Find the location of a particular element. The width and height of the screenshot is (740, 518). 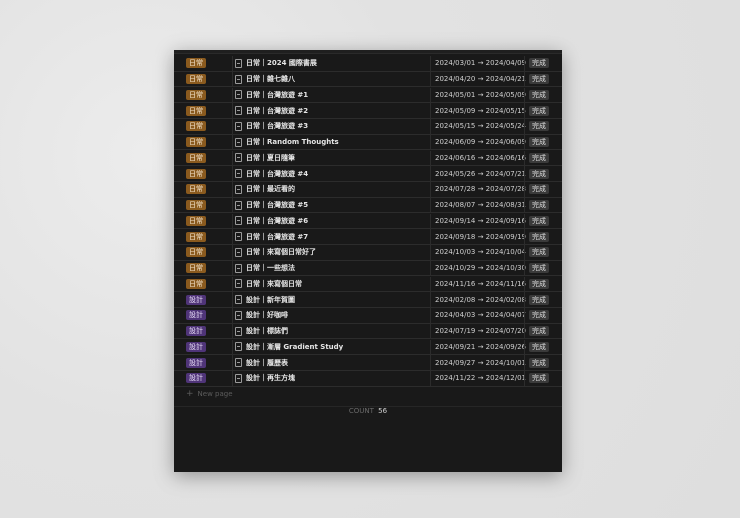

page-title: 日常｜台灣旅遊 #4 is located at coordinates (277, 174).